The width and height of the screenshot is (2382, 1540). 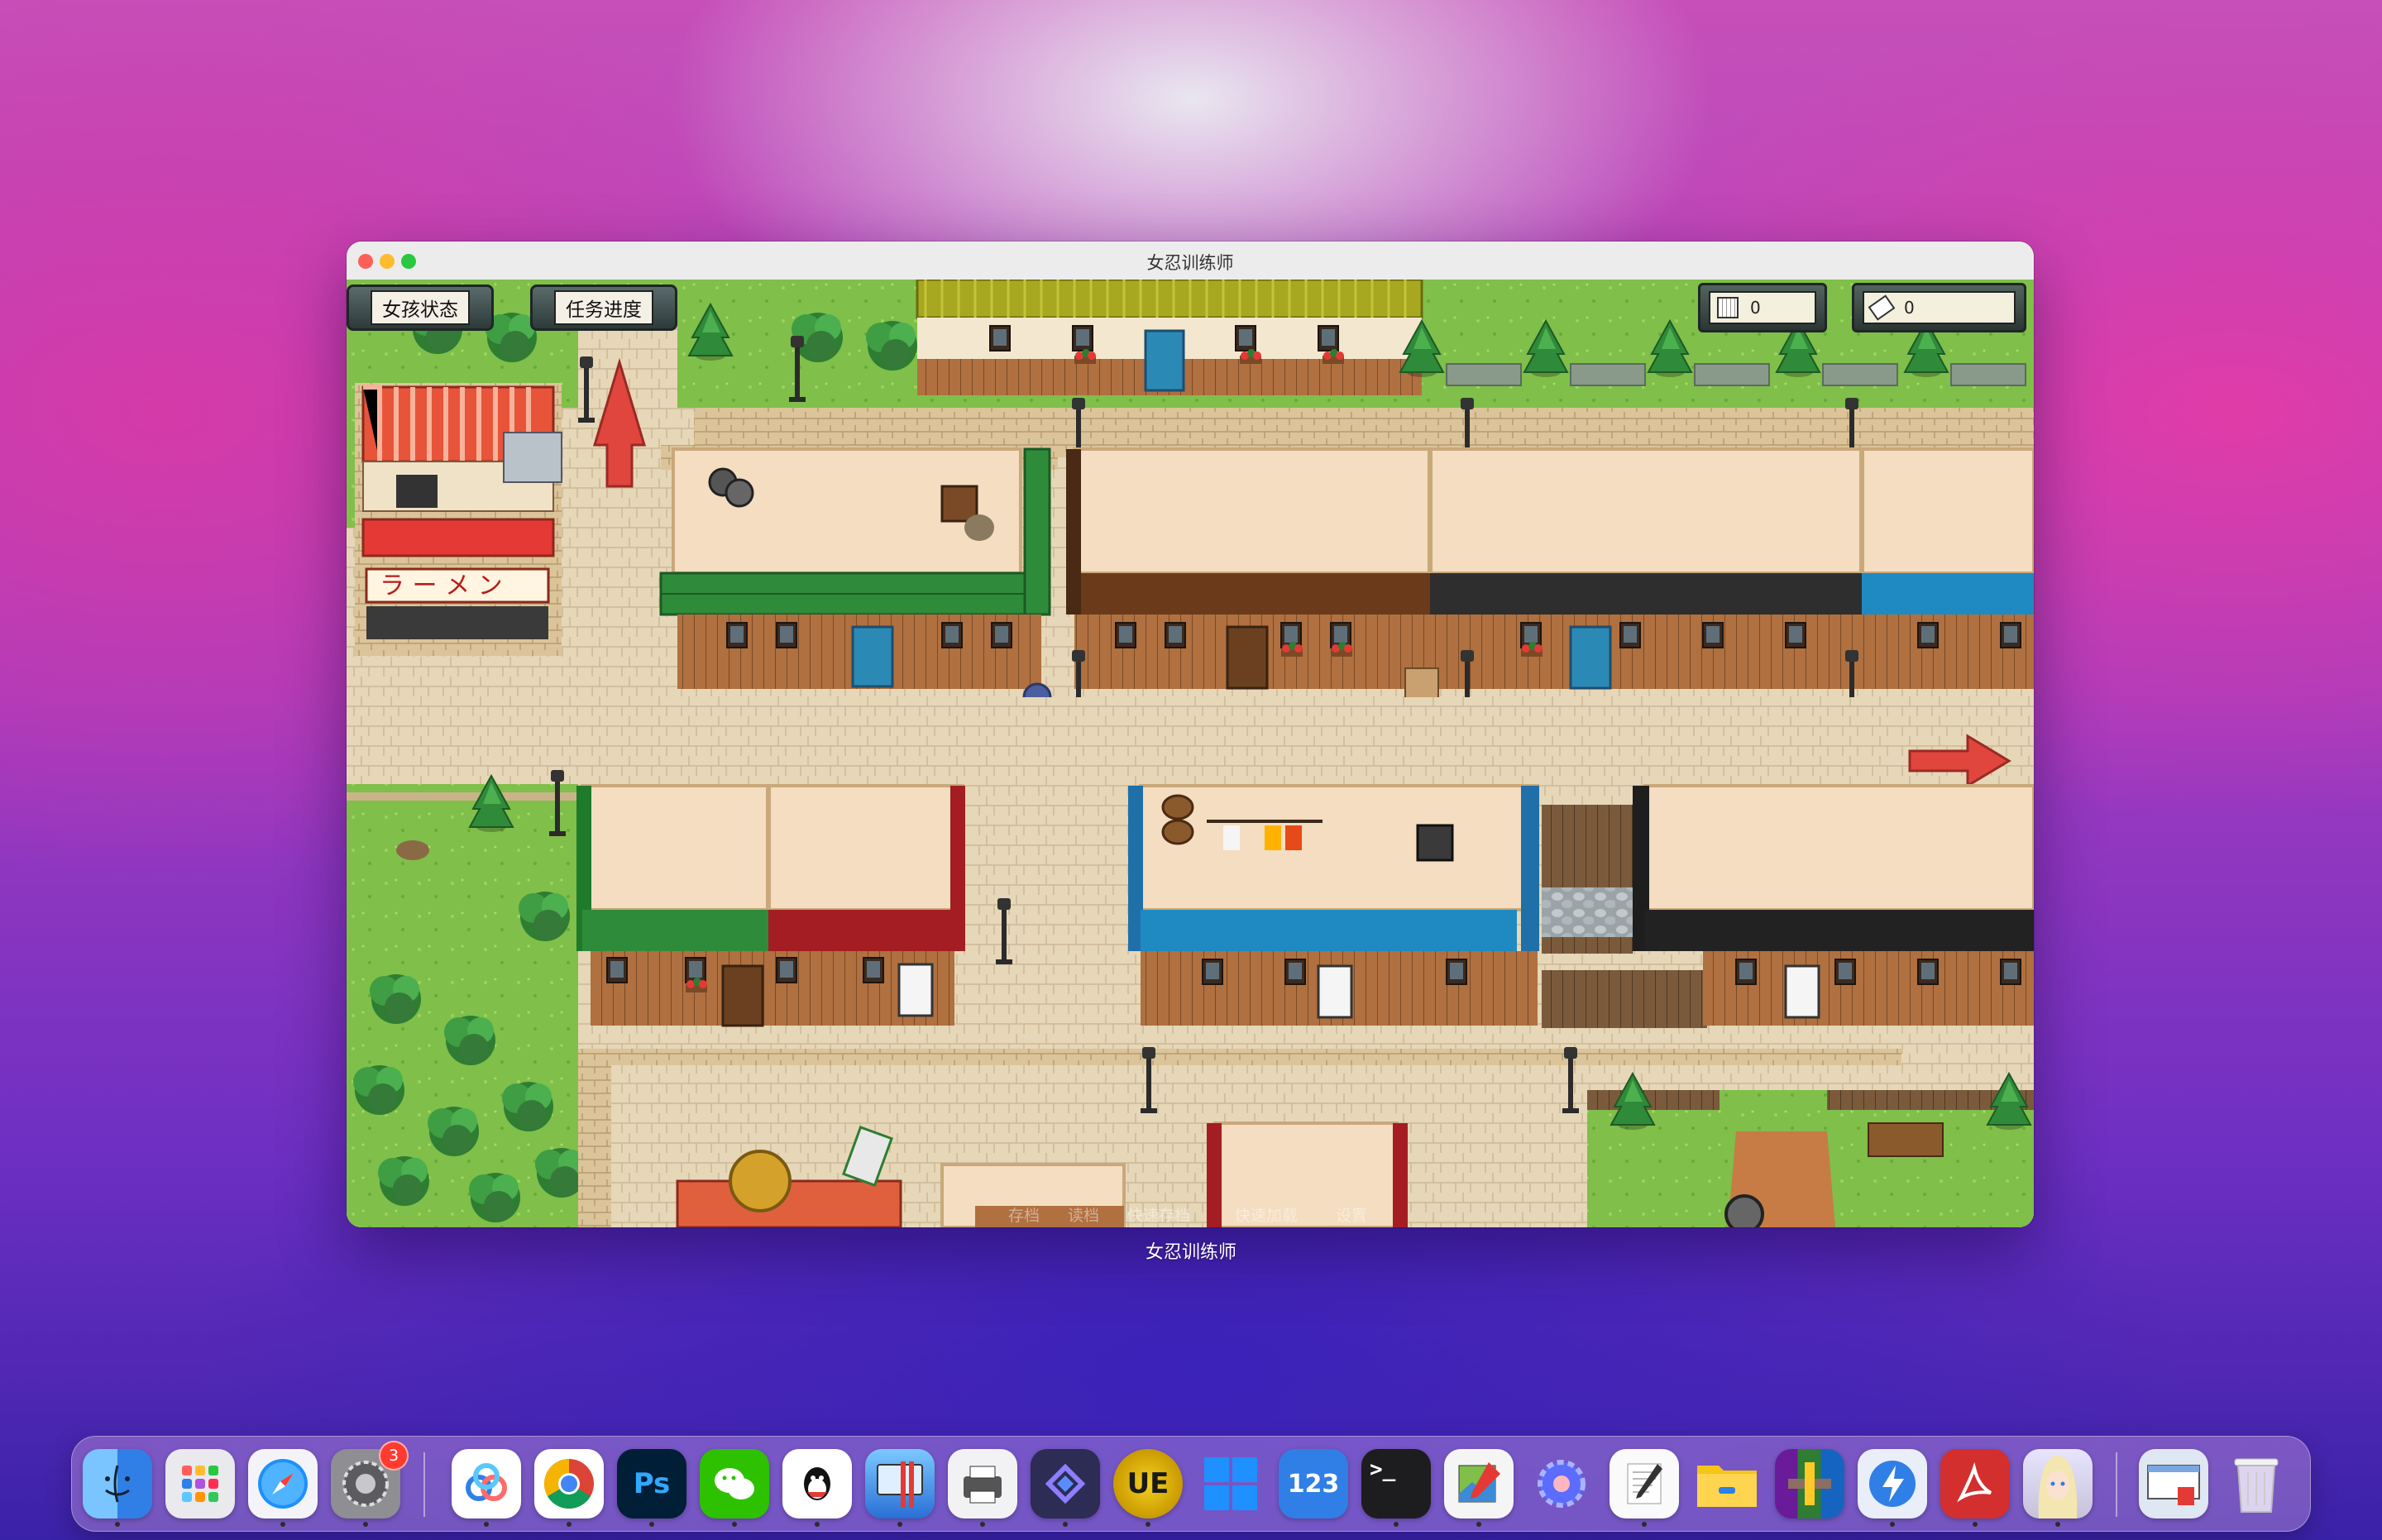 I want to click on photoshop-icon: Ps, so click(x=651, y=1483).